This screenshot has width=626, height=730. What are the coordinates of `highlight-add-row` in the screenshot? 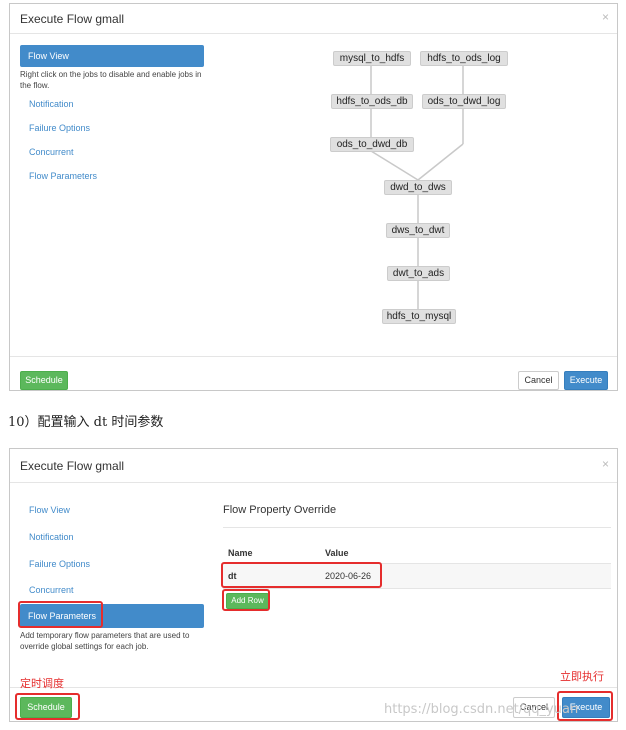 It's located at (246, 600).